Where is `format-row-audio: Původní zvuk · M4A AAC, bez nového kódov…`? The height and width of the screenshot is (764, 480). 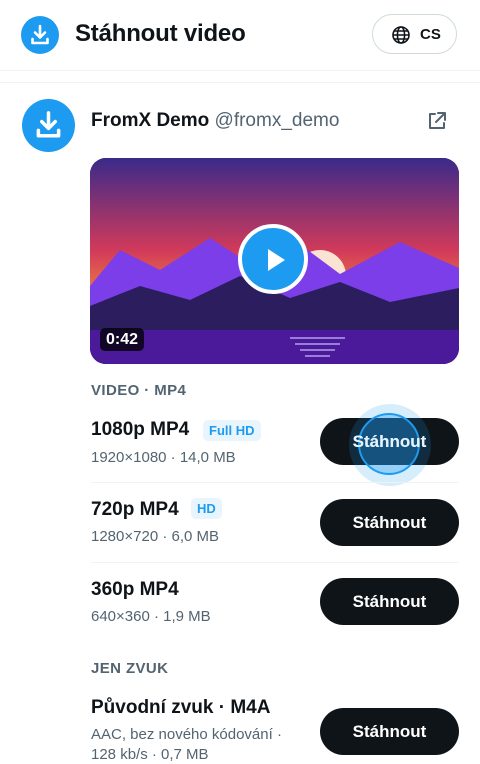
format-row-audio: Původní zvuk · M4A AAC, bez nového kódov… is located at coordinates (275, 729).